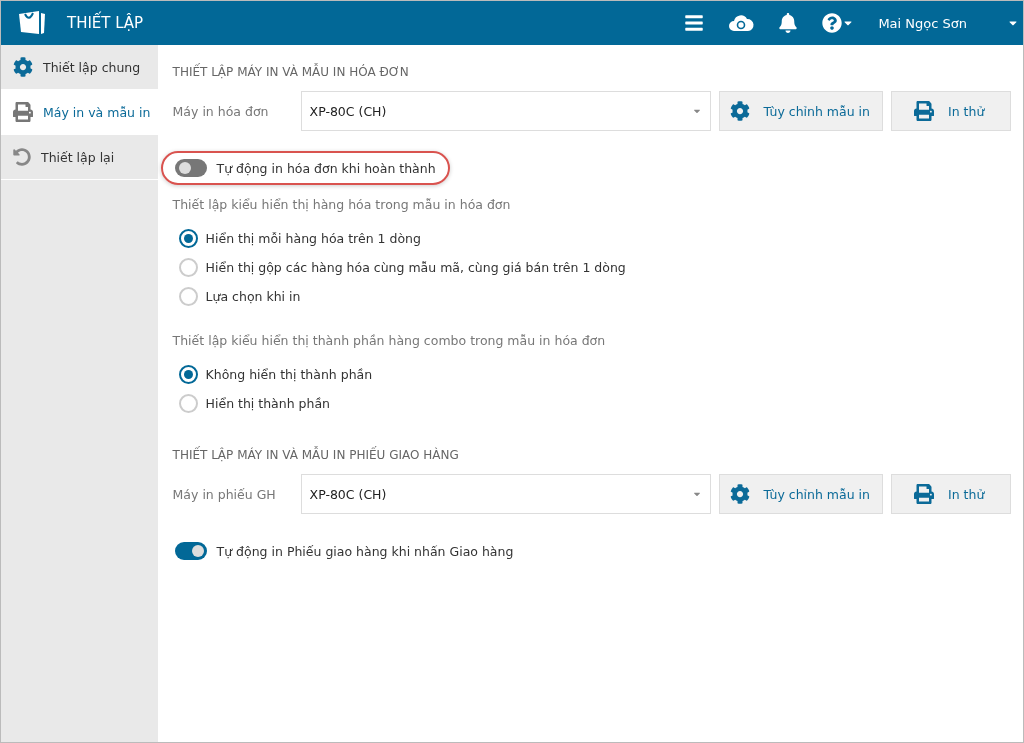  Describe the element at coordinates (32, 23) in the screenshot. I see `shopping-bag-logo-icon` at that location.